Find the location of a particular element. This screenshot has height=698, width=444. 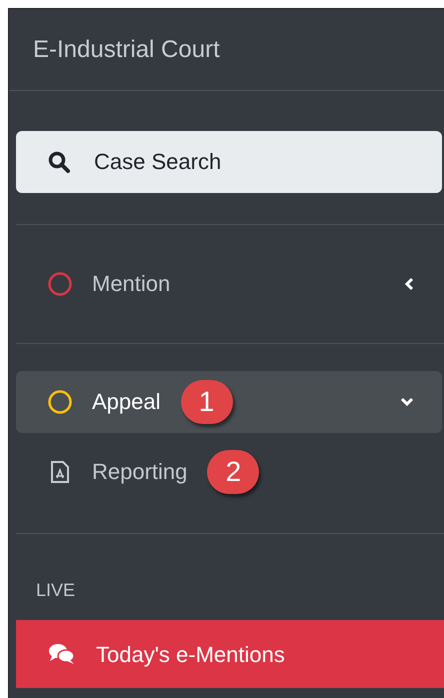

case-search-button: Case Search is located at coordinates (229, 161).